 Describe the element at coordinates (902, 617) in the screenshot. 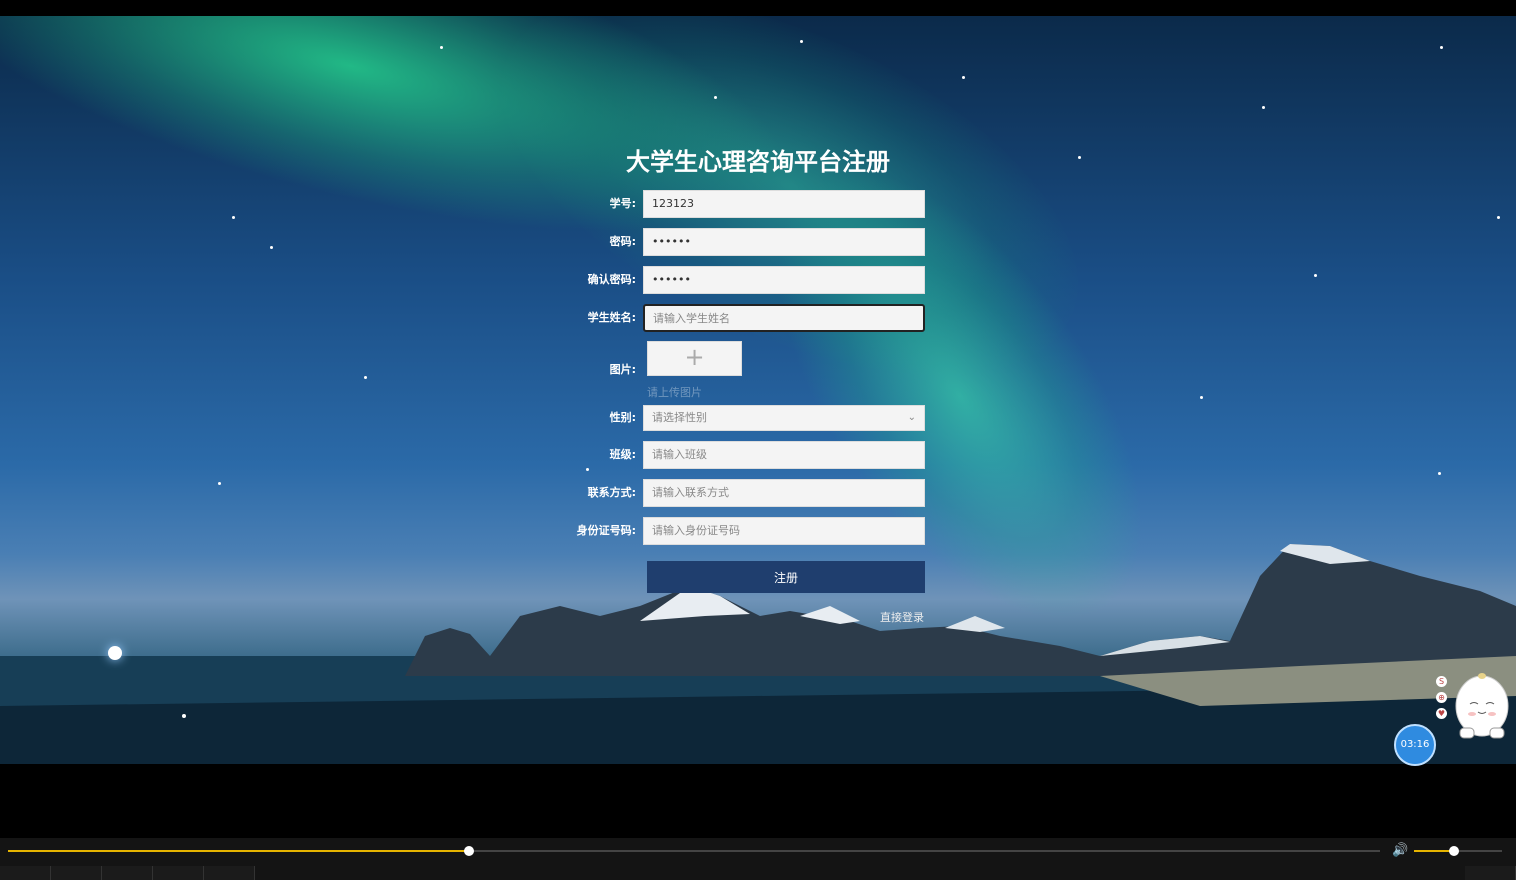

I see `direct-login-link: 直接登录` at that location.